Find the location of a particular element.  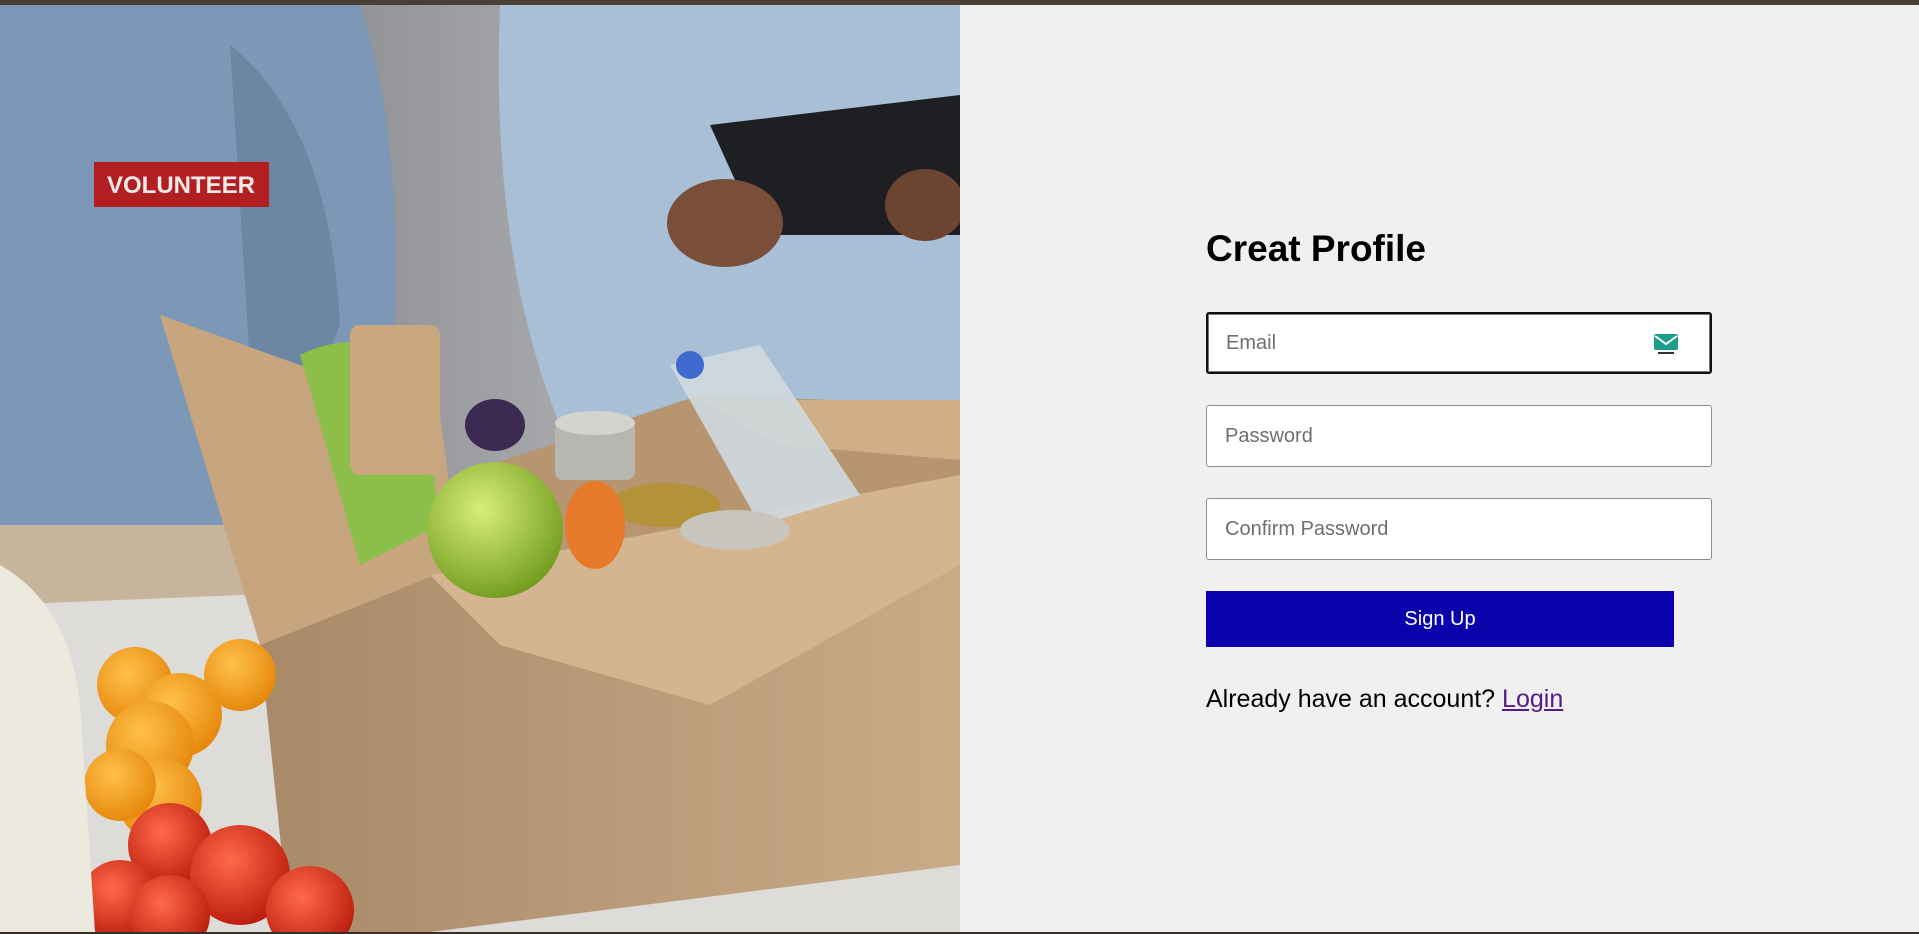

email-field is located at coordinates (1459, 343).